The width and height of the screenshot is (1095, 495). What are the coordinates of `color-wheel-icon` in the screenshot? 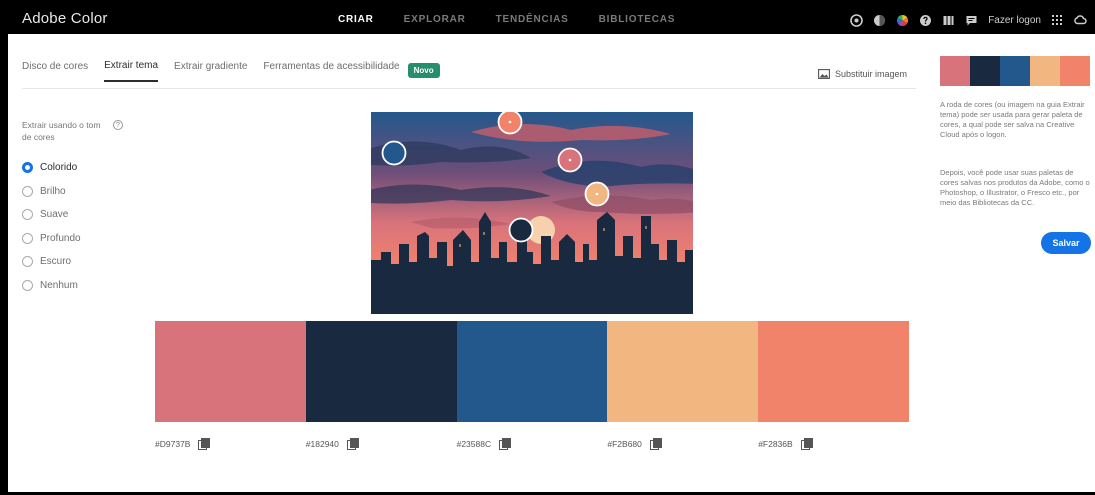 It's located at (902, 20).